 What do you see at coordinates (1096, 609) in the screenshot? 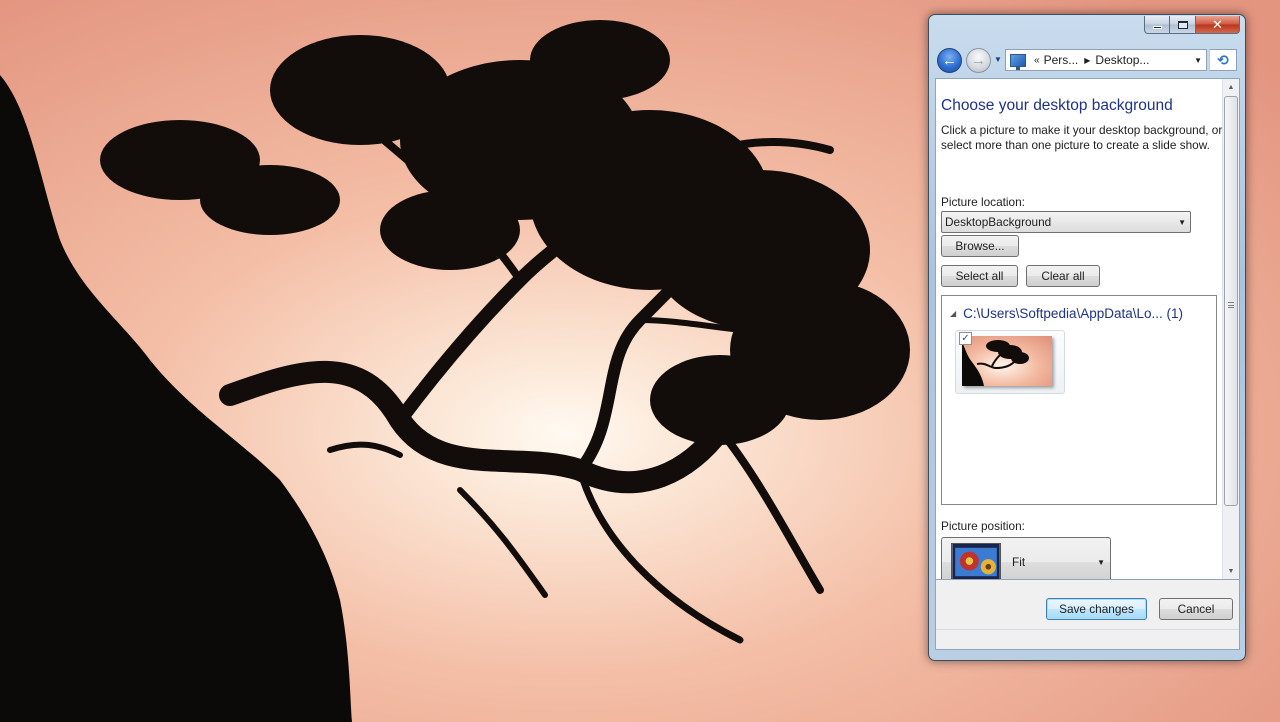
I see `save-changes-button: Save changes` at bounding box center [1096, 609].